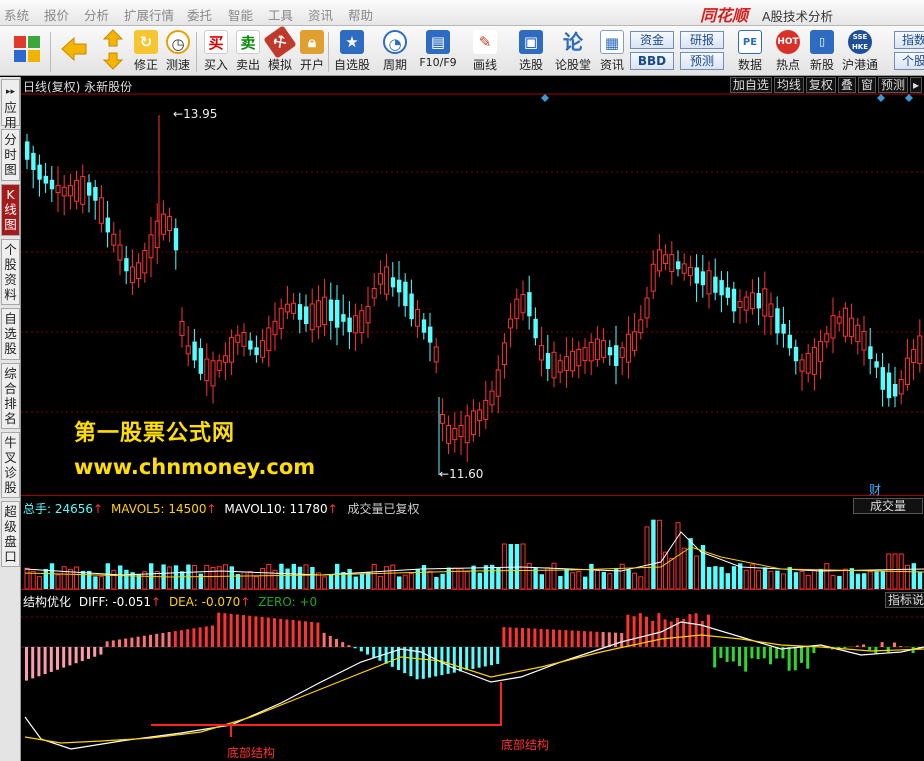 This screenshot has width=924, height=761. What do you see at coordinates (240, 14) in the screenshot?
I see `menu-smart: 智能` at bounding box center [240, 14].